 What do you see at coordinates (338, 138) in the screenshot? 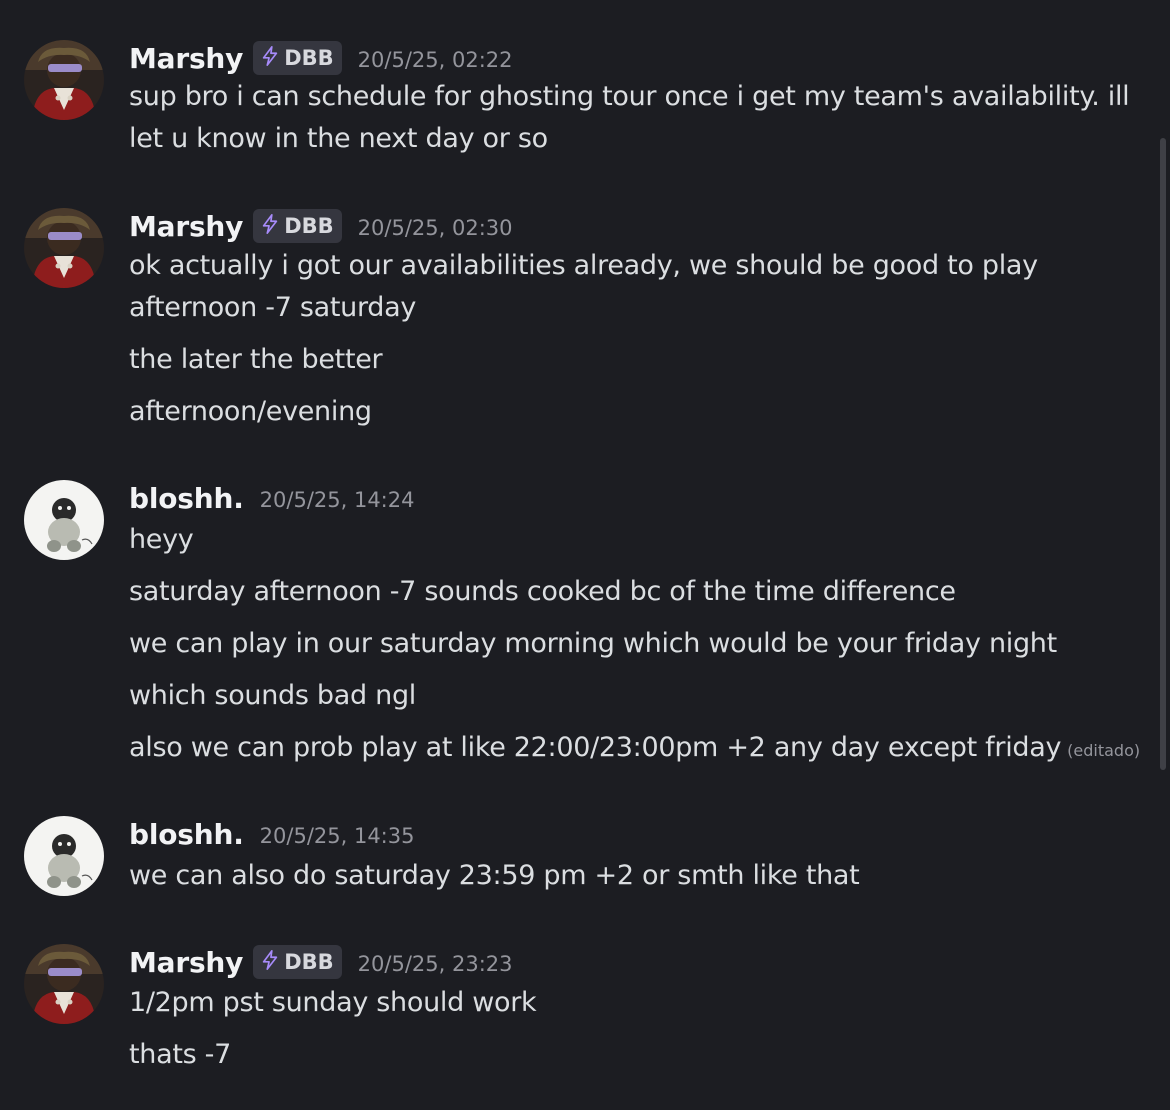
I see `message-text: let u know in the next day or so` at bounding box center [338, 138].